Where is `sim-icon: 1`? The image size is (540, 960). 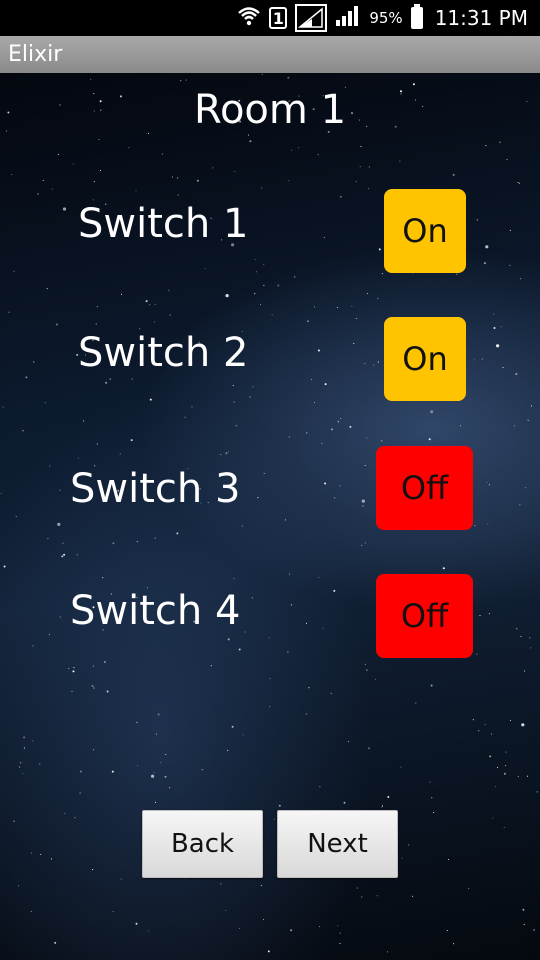 sim-icon: 1 is located at coordinates (278, 18).